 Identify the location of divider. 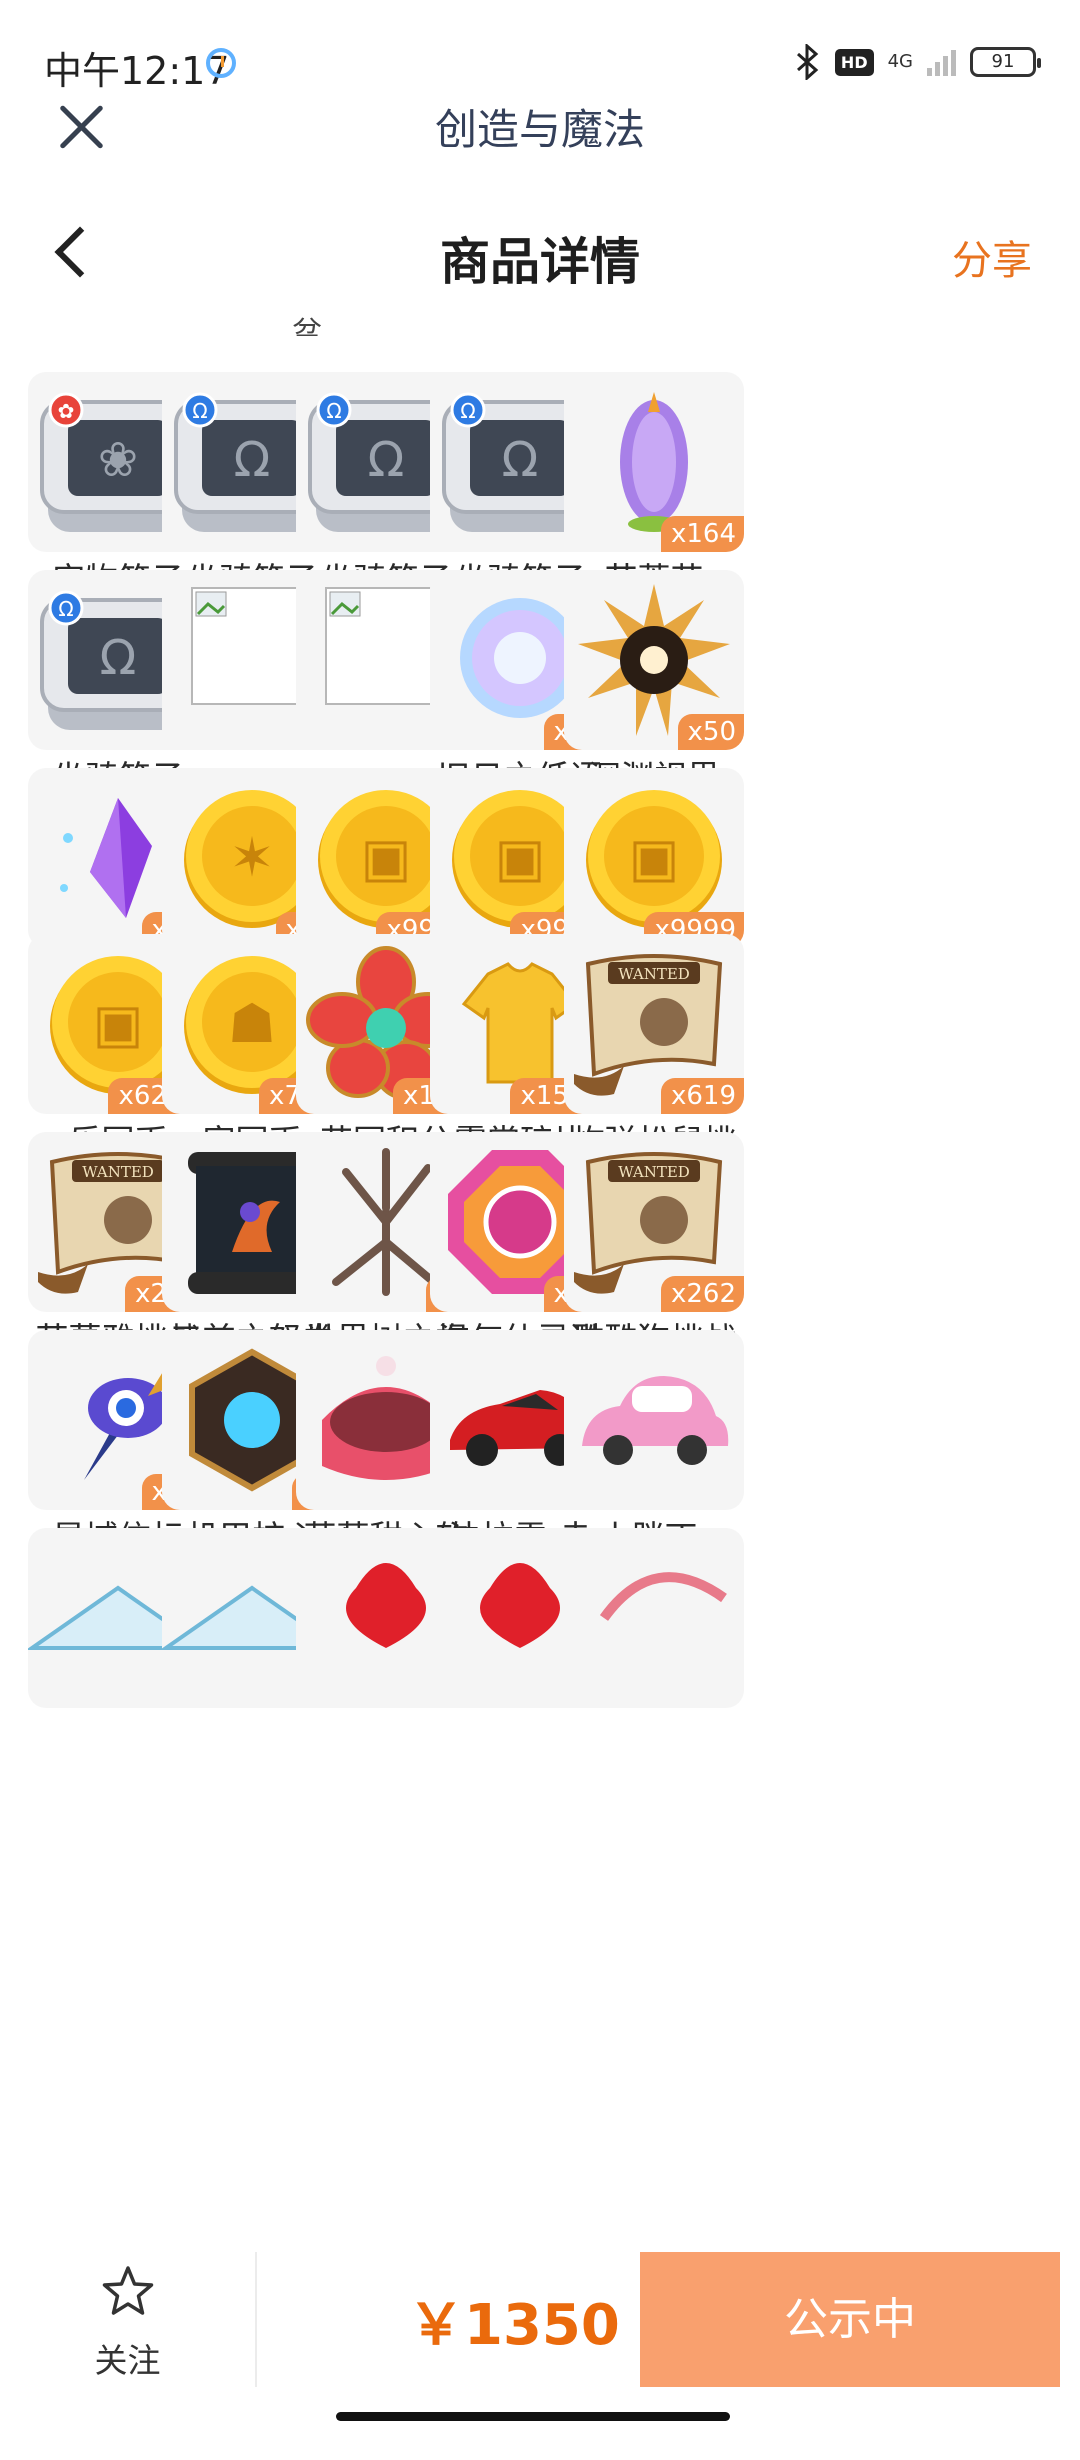
(256, 2319).